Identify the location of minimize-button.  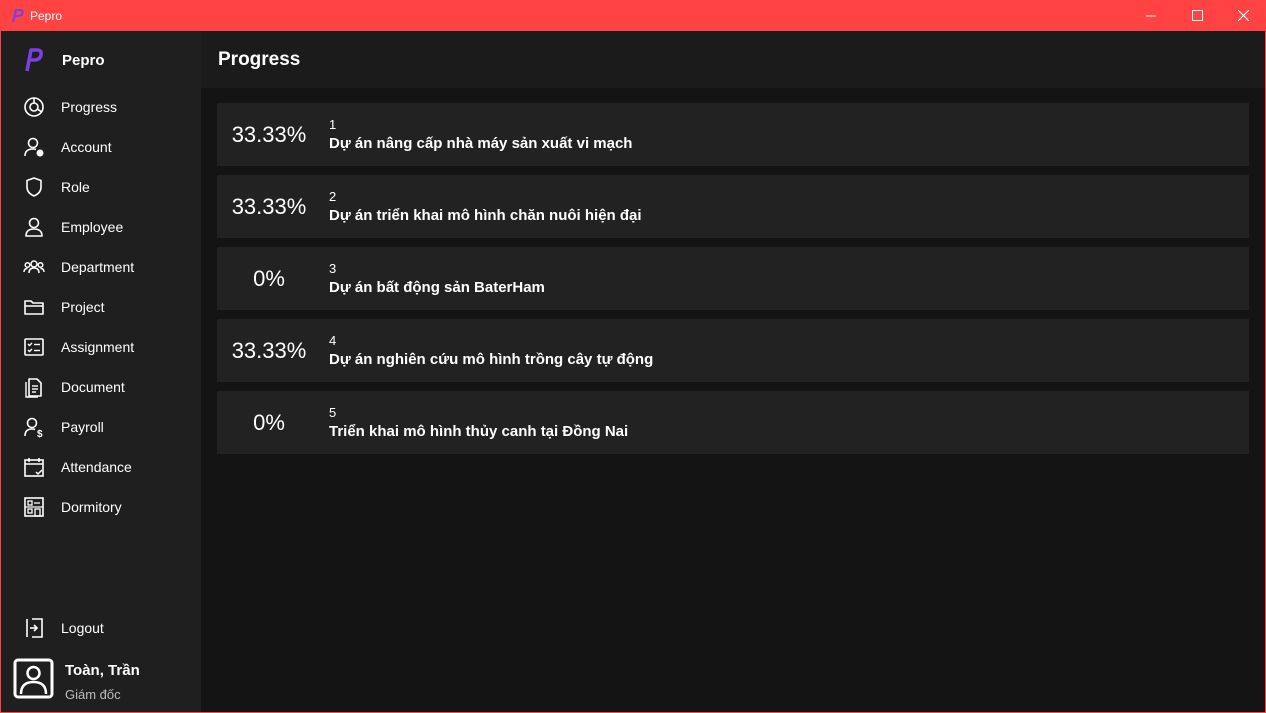
(1151, 15).